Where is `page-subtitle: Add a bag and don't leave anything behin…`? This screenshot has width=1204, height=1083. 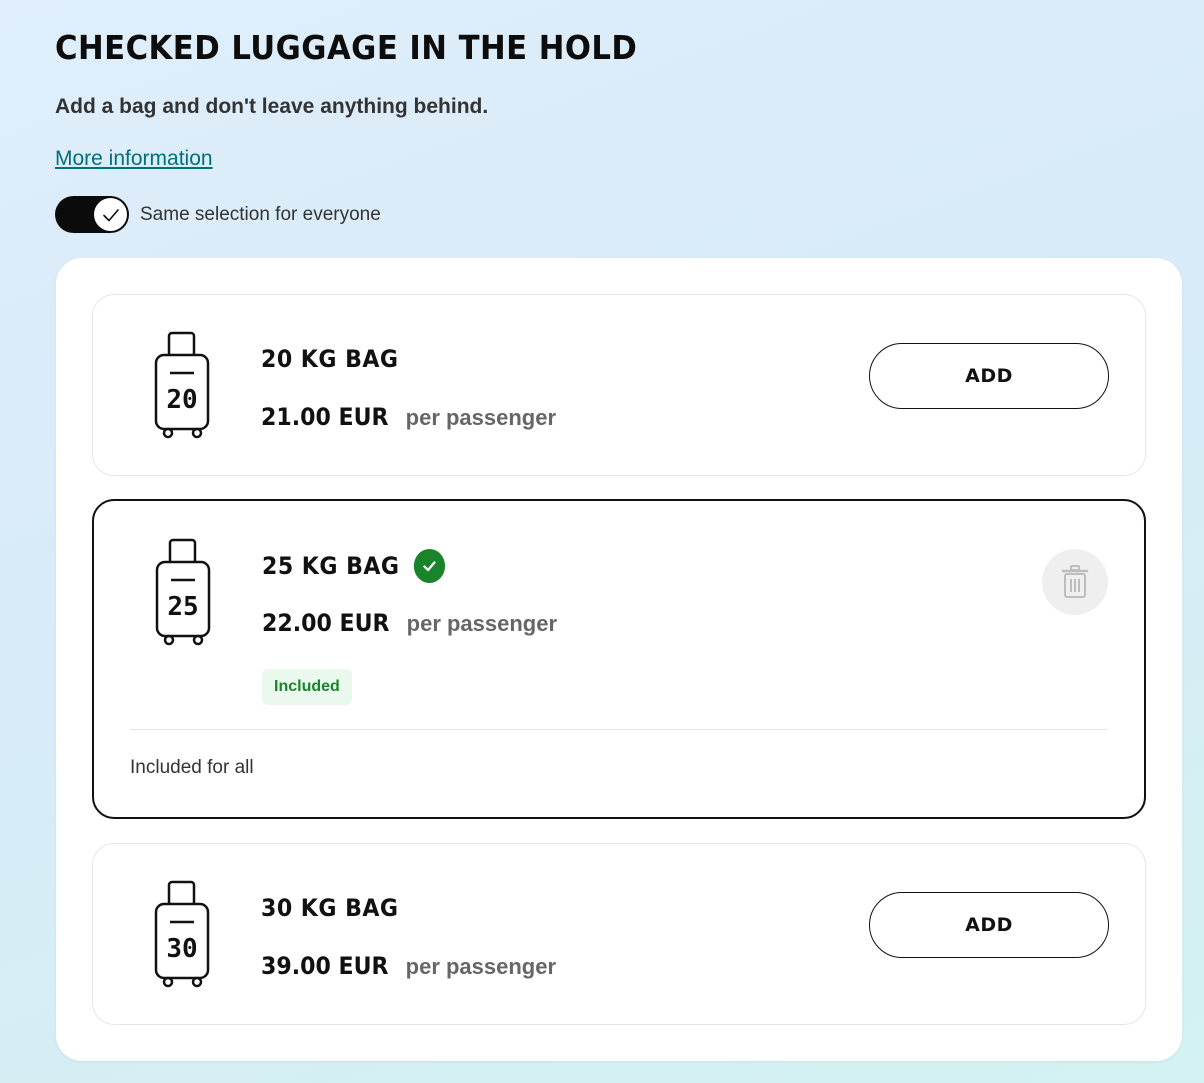
page-subtitle: Add a bag and don't leave anything behin… is located at coordinates (272, 106).